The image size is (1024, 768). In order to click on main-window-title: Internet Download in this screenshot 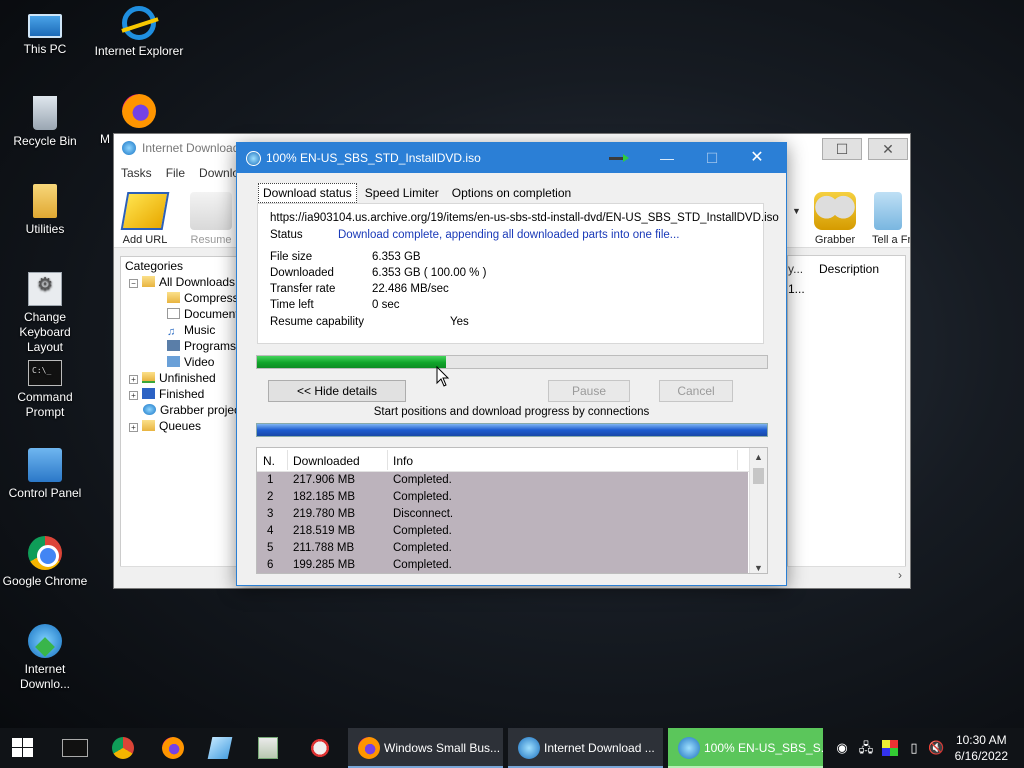, I will do `click(191, 148)`.